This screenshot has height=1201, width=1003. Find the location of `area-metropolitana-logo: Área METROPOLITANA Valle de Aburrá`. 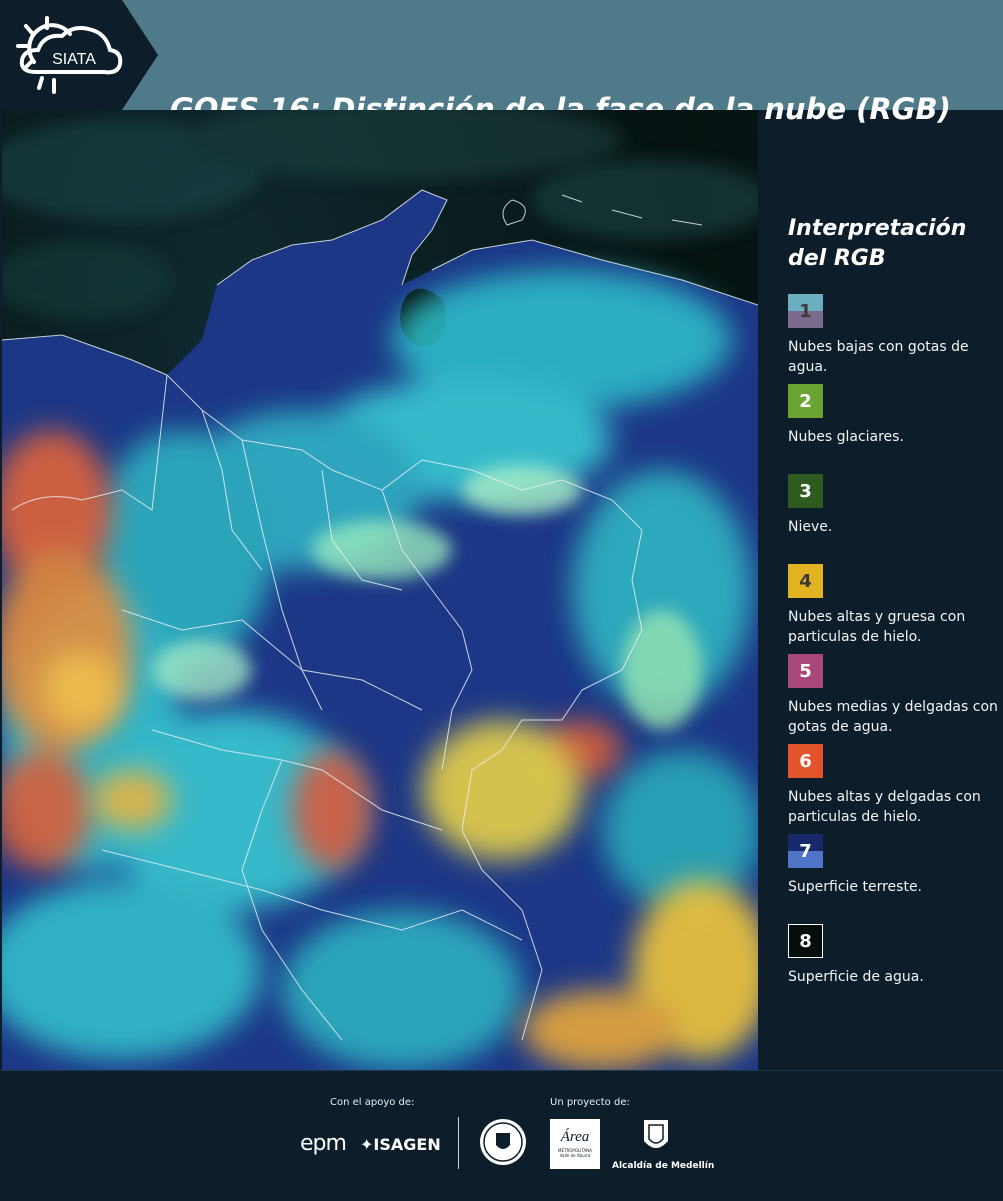

area-metropolitana-logo: Área METROPOLITANA Valle de Aburrá is located at coordinates (575, 1144).